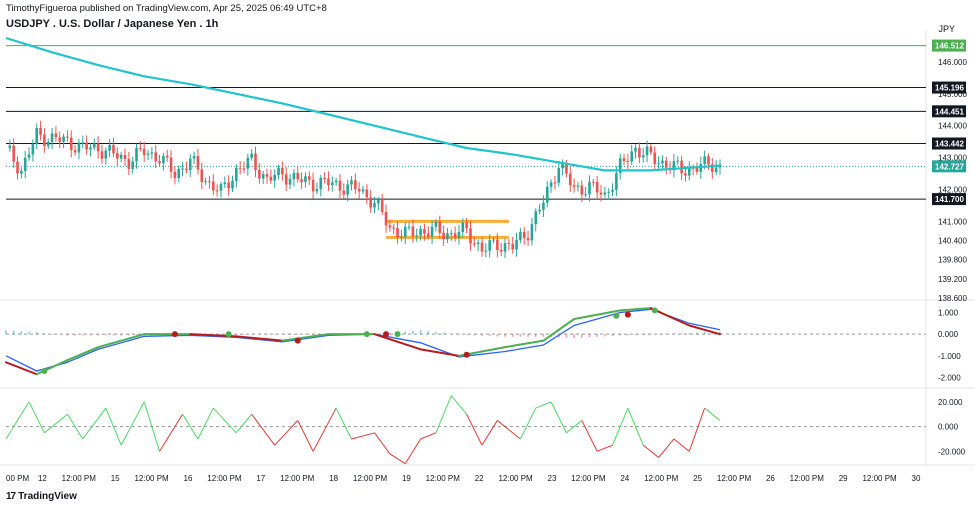  What do you see at coordinates (949, 166) in the screenshot?
I see `last-price-label: 142.727` at bounding box center [949, 166].